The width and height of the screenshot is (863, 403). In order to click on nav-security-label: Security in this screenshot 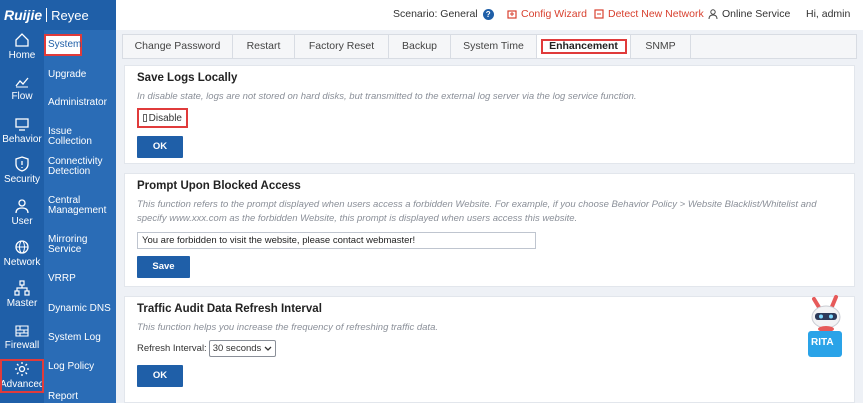, I will do `click(22, 179)`.